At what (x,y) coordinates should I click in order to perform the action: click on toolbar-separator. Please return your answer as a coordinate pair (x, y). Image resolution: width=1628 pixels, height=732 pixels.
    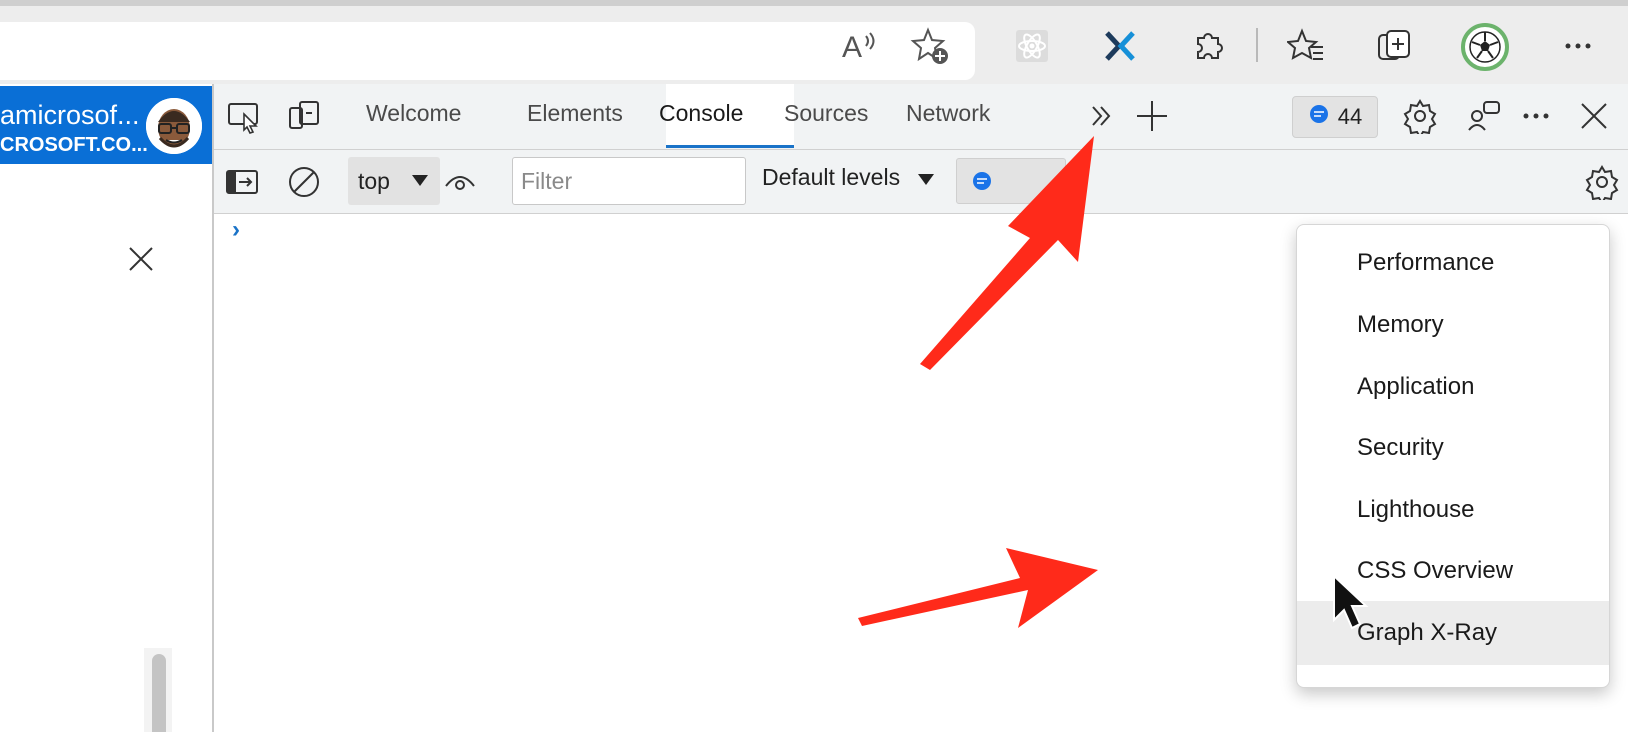
    Looking at the image, I should click on (1257, 45).